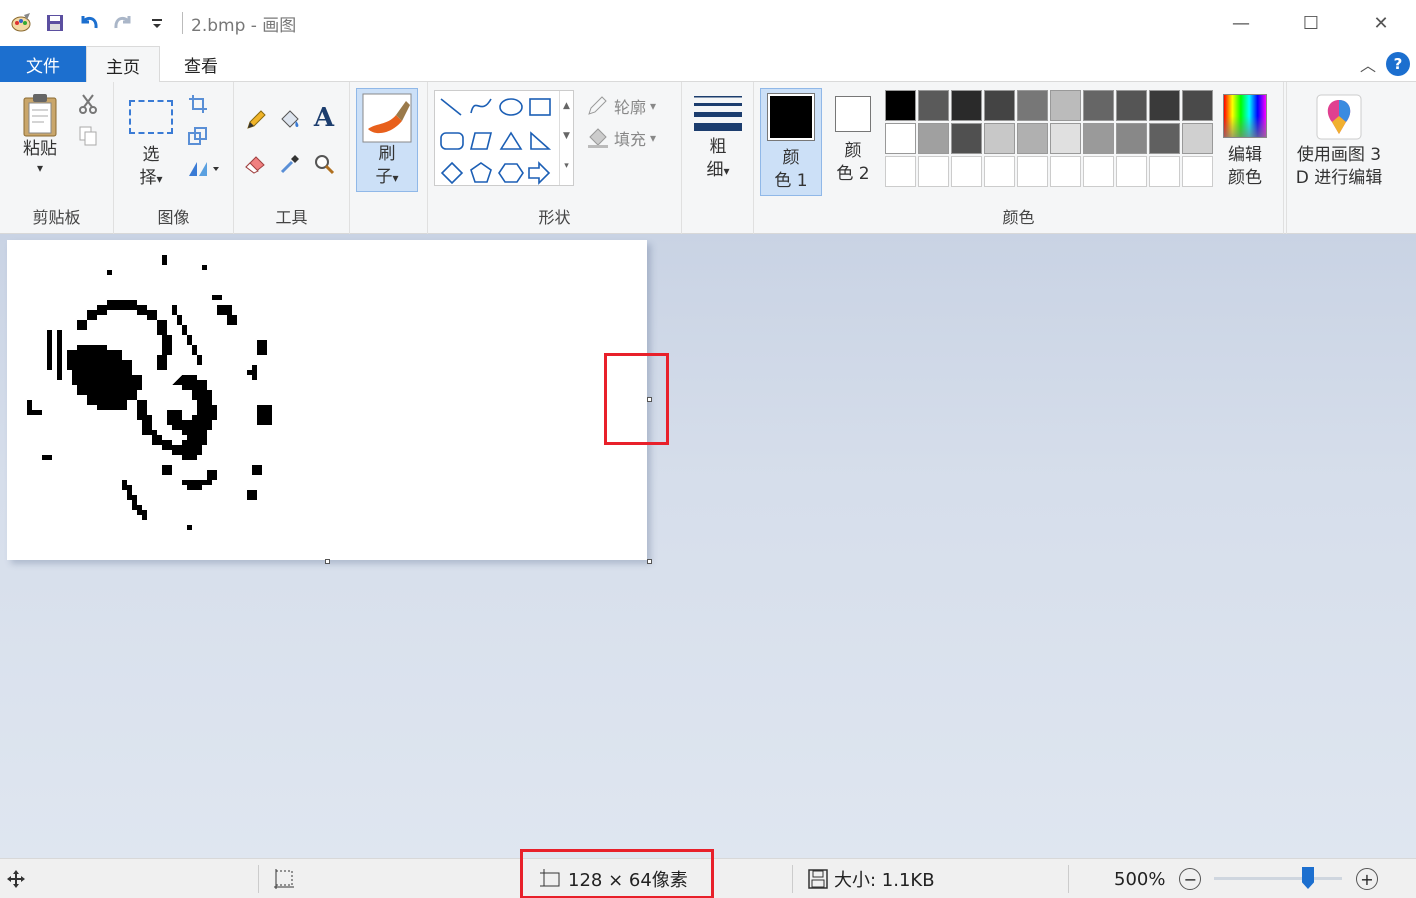 Image resolution: width=1416 pixels, height=898 pixels. I want to click on eraser-icon, so click(256, 164).